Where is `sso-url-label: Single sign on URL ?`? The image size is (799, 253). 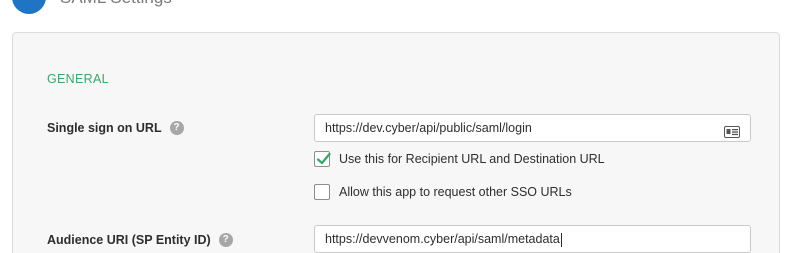 sso-url-label: Single sign on URL ? is located at coordinates (115, 128).